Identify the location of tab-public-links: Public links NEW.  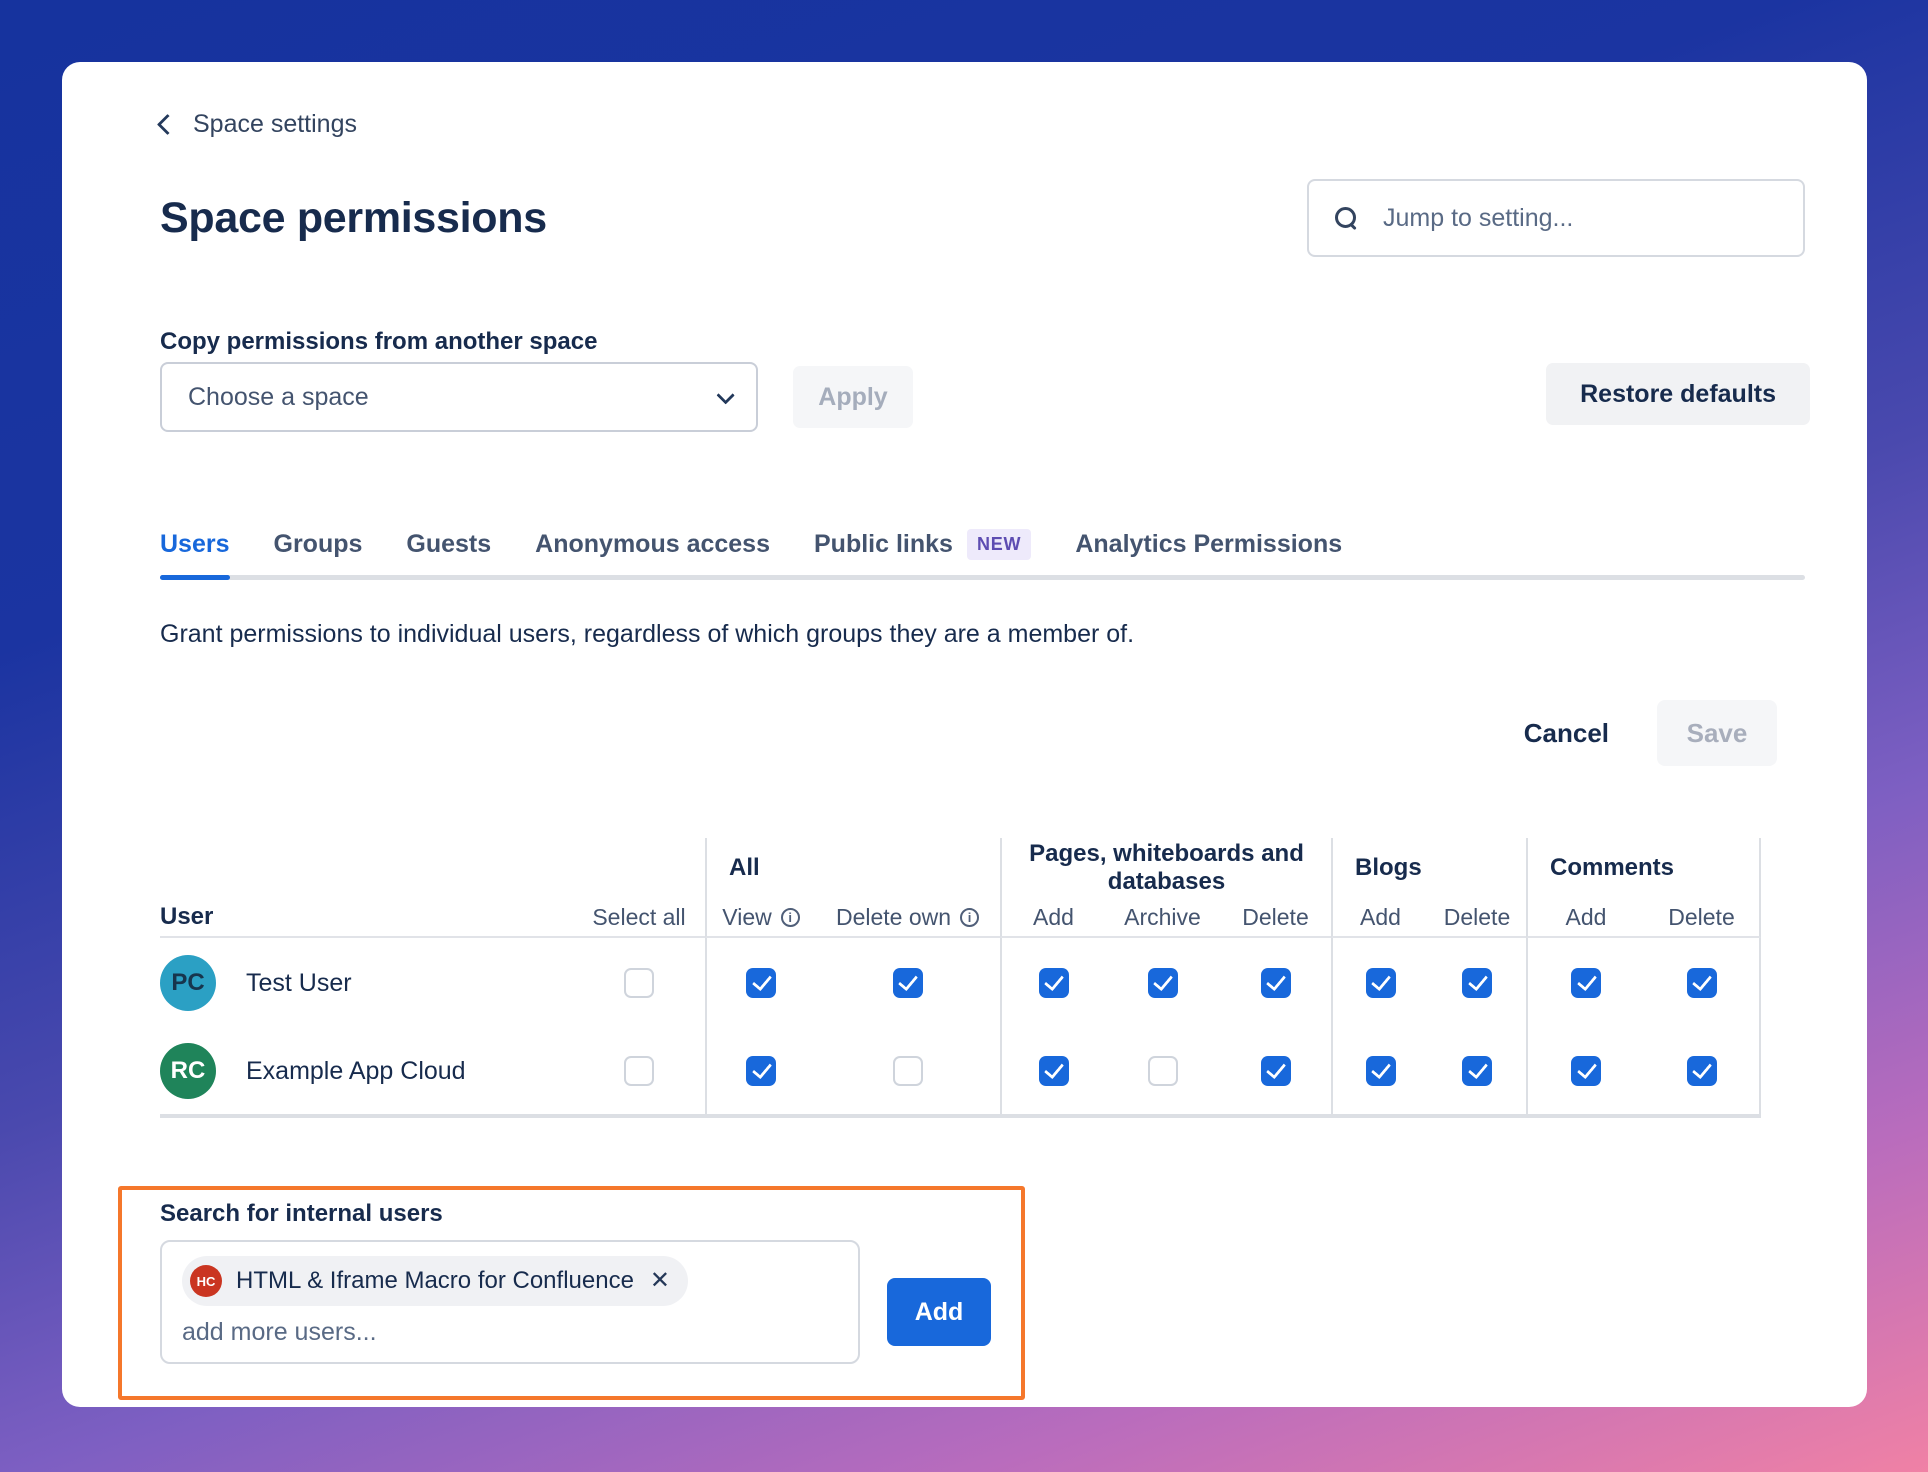
(923, 554).